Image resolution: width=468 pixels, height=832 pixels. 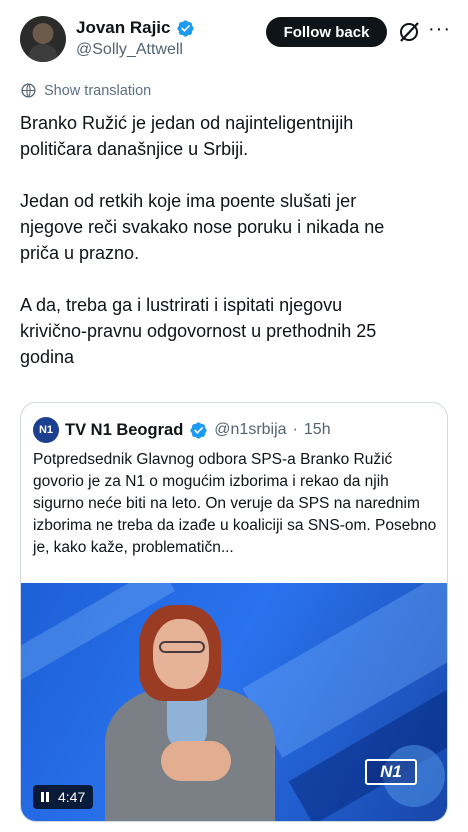 I want to click on show-translation-link: Show translation, so click(x=85, y=90).